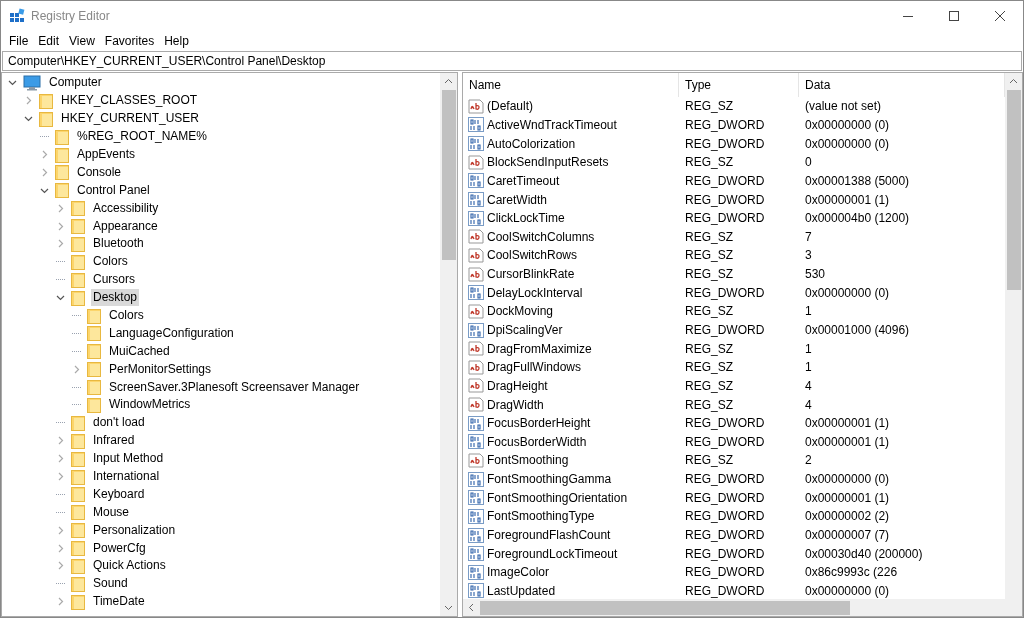 This screenshot has height=618, width=1024. What do you see at coordinates (75, 83) in the screenshot?
I see `tree-item: Computer` at bounding box center [75, 83].